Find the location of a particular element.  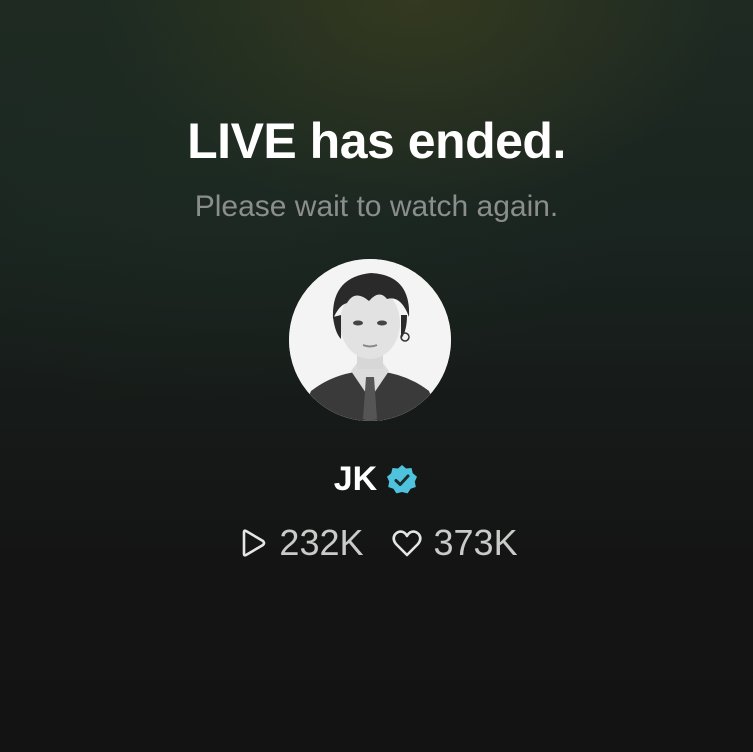

artist-name-row: JK is located at coordinates (376, 479).